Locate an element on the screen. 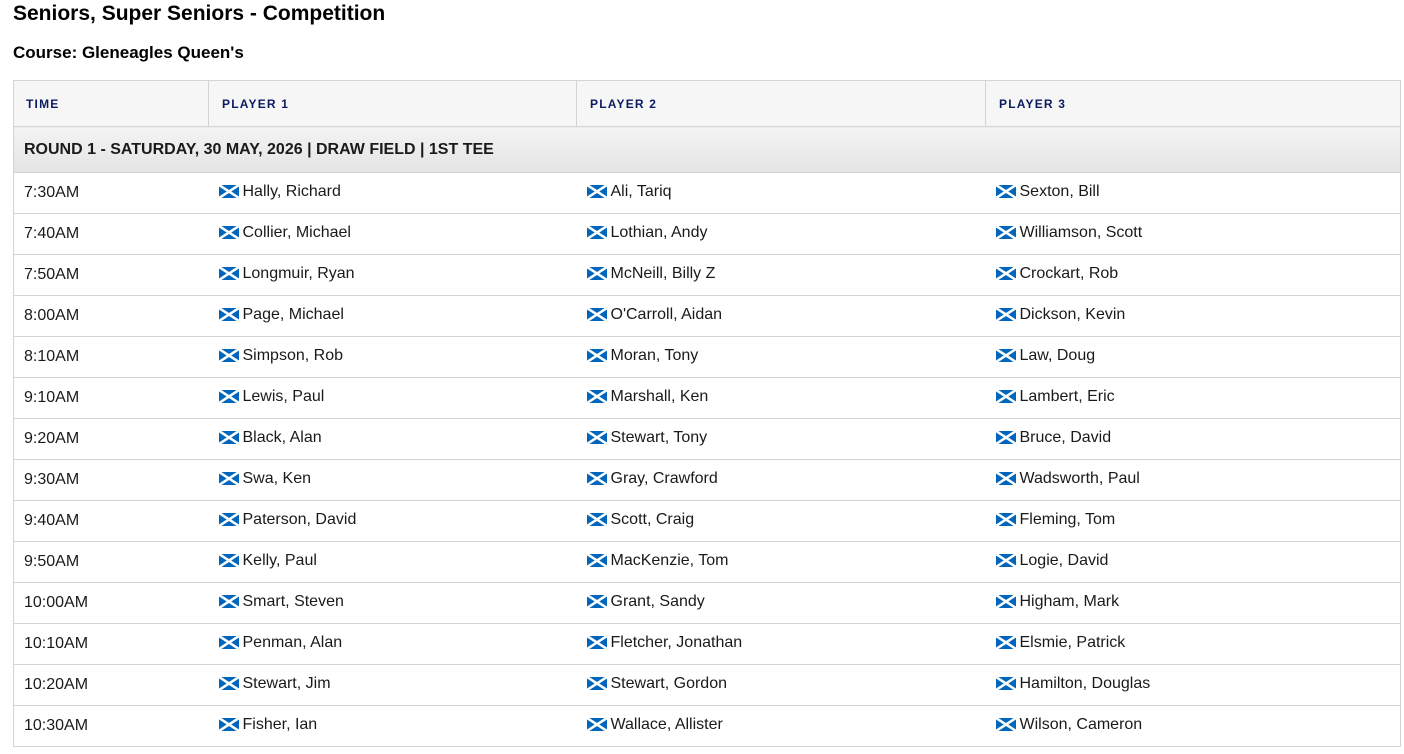  player-1-cell: Longmuir, Ryan is located at coordinates (392, 275).